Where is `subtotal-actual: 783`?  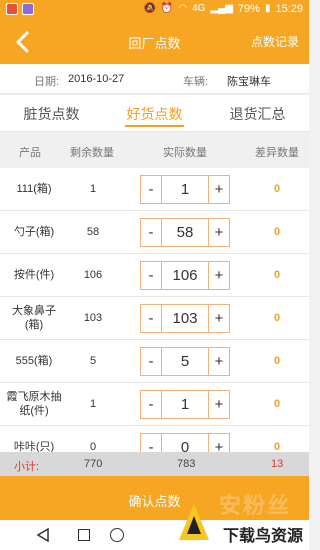 subtotal-actual: 783 is located at coordinates (186, 464).